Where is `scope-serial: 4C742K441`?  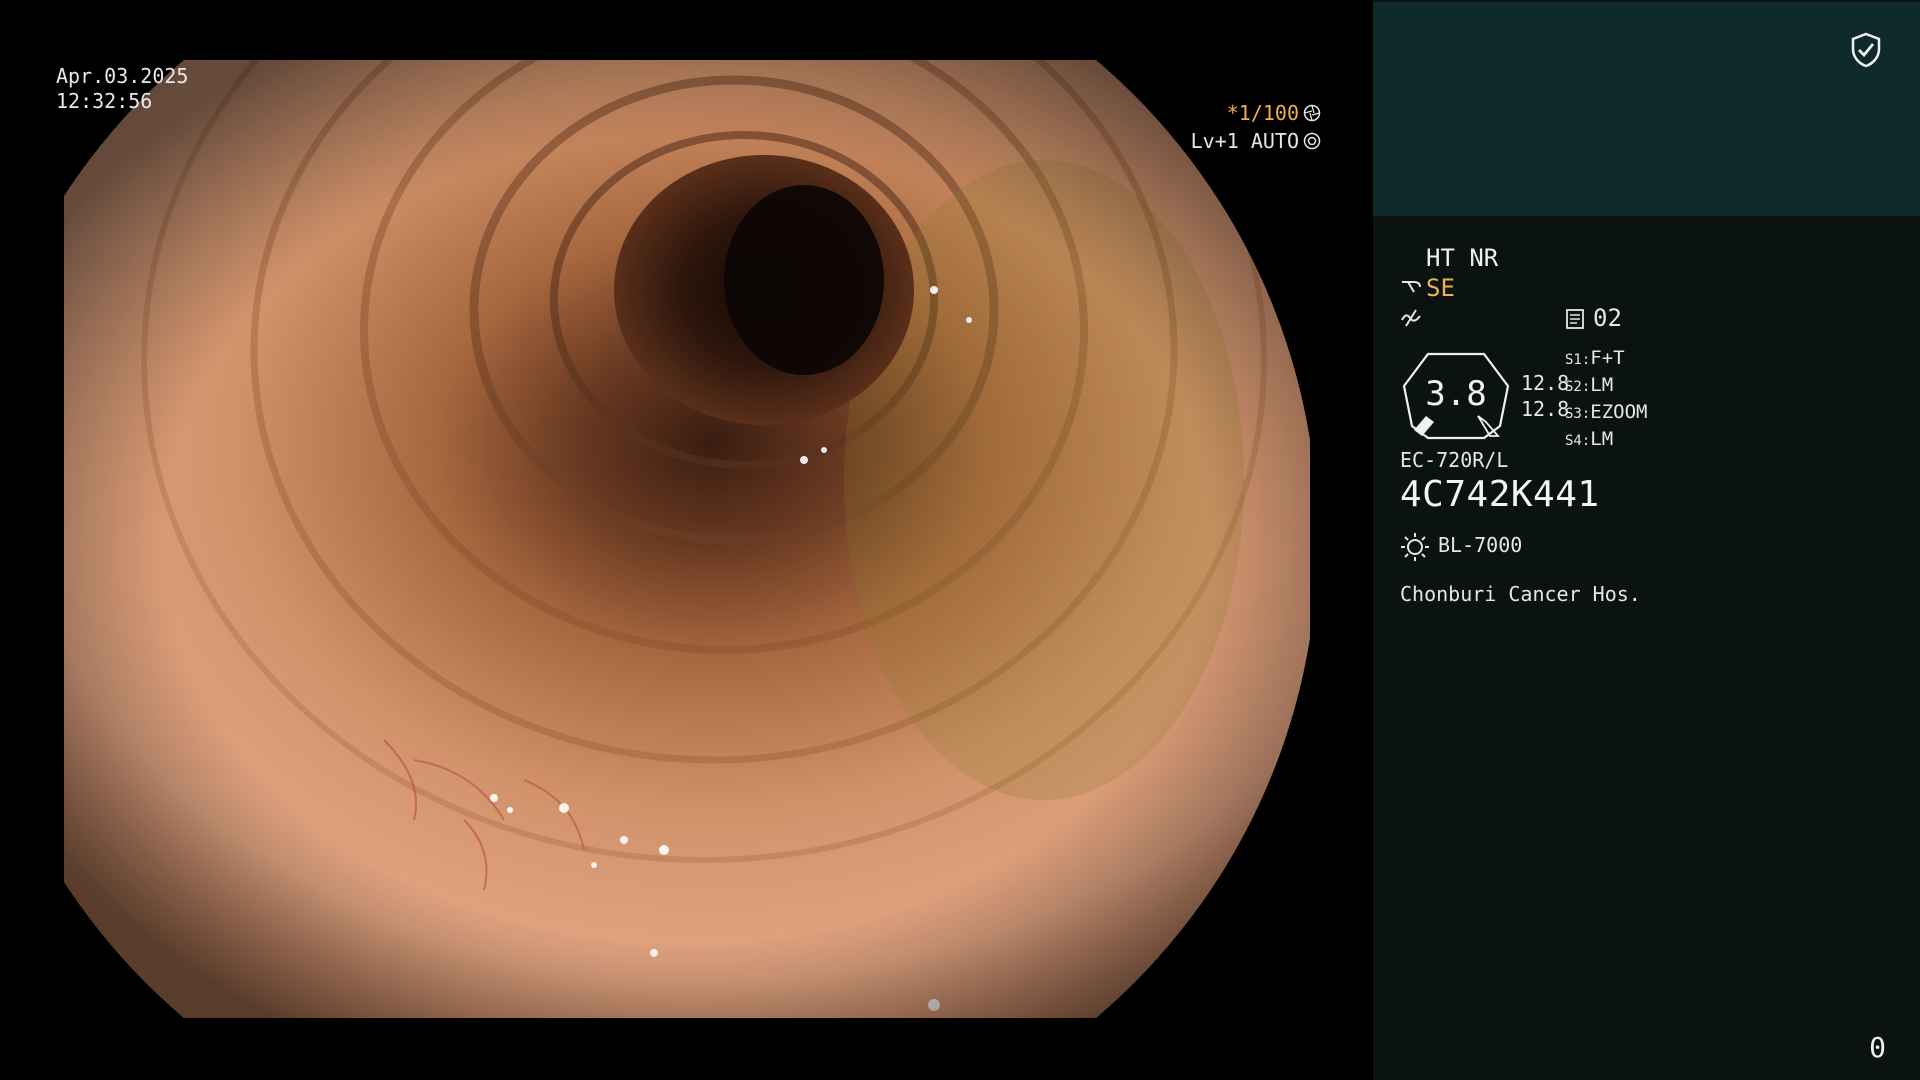 scope-serial: 4C742K441 is located at coordinates (1500, 494).